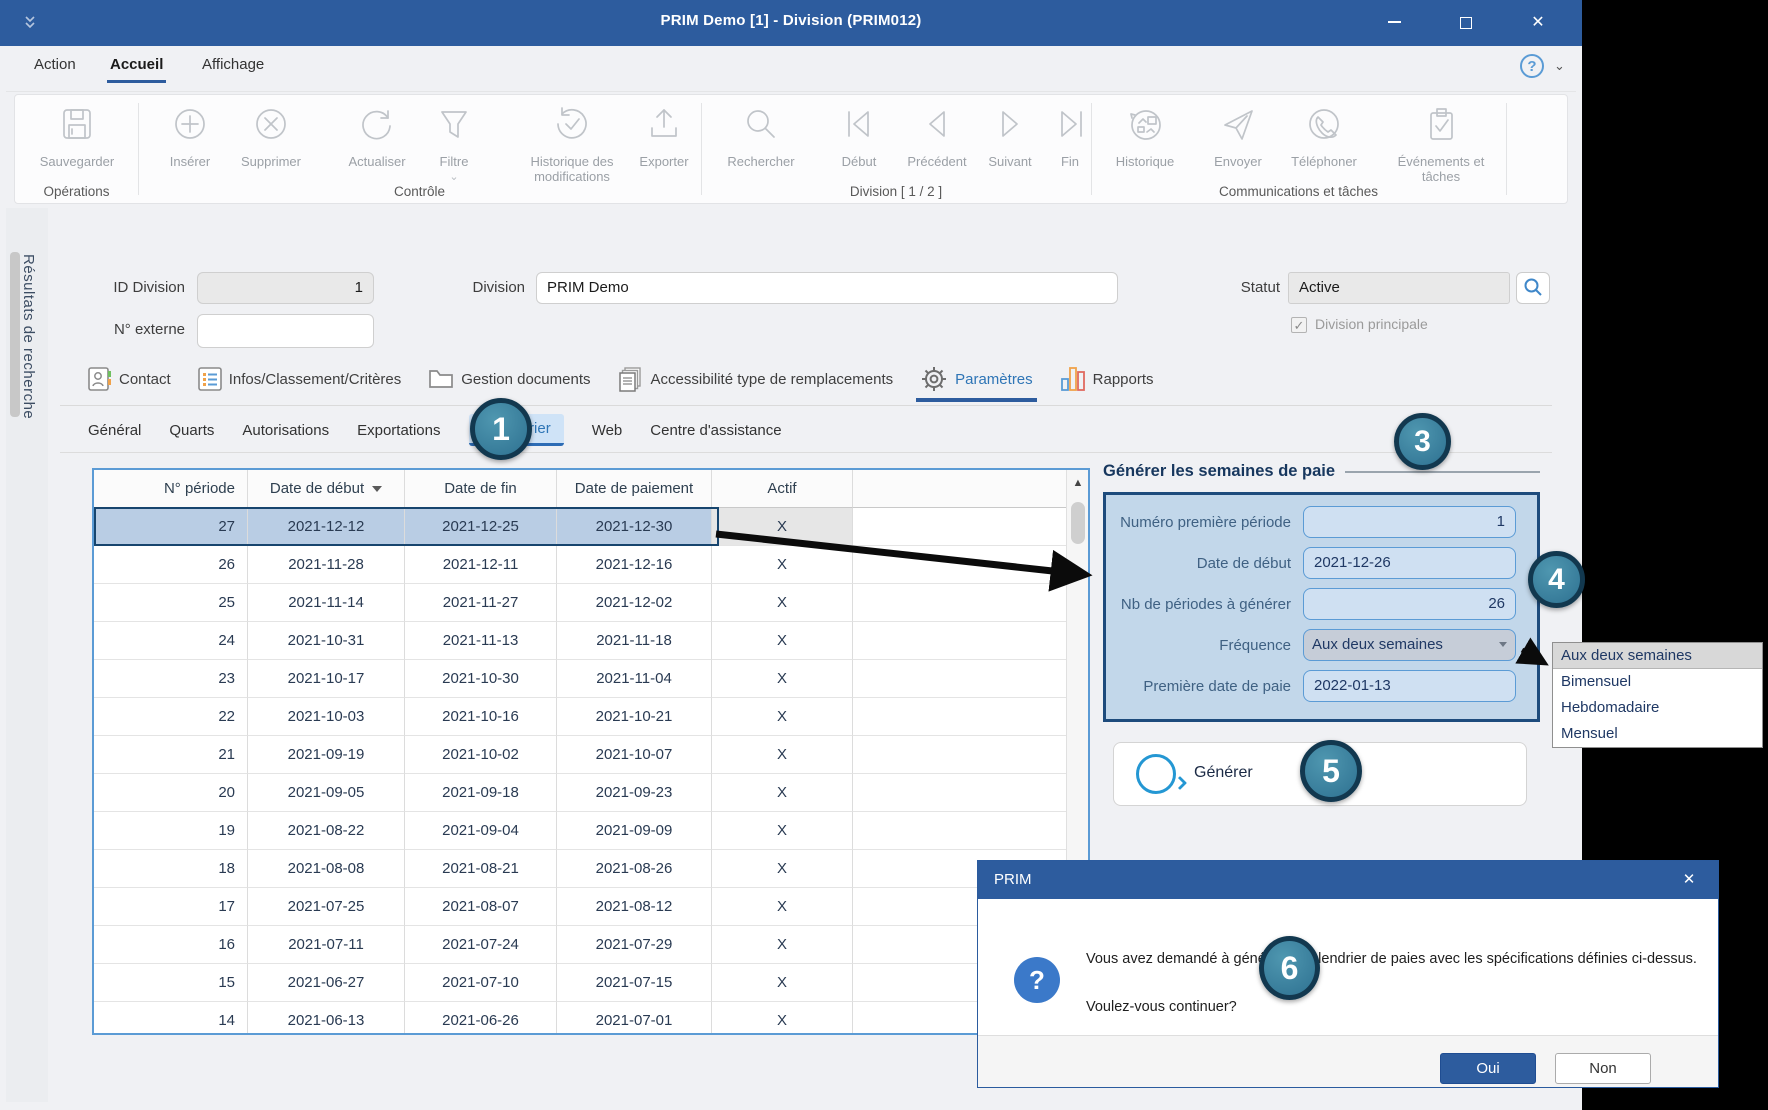 This screenshot has height=1110, width=1768. Describe the element at coordinates (1070, 136) in the screenshot. I see `last-record-button: Fin` at that location.